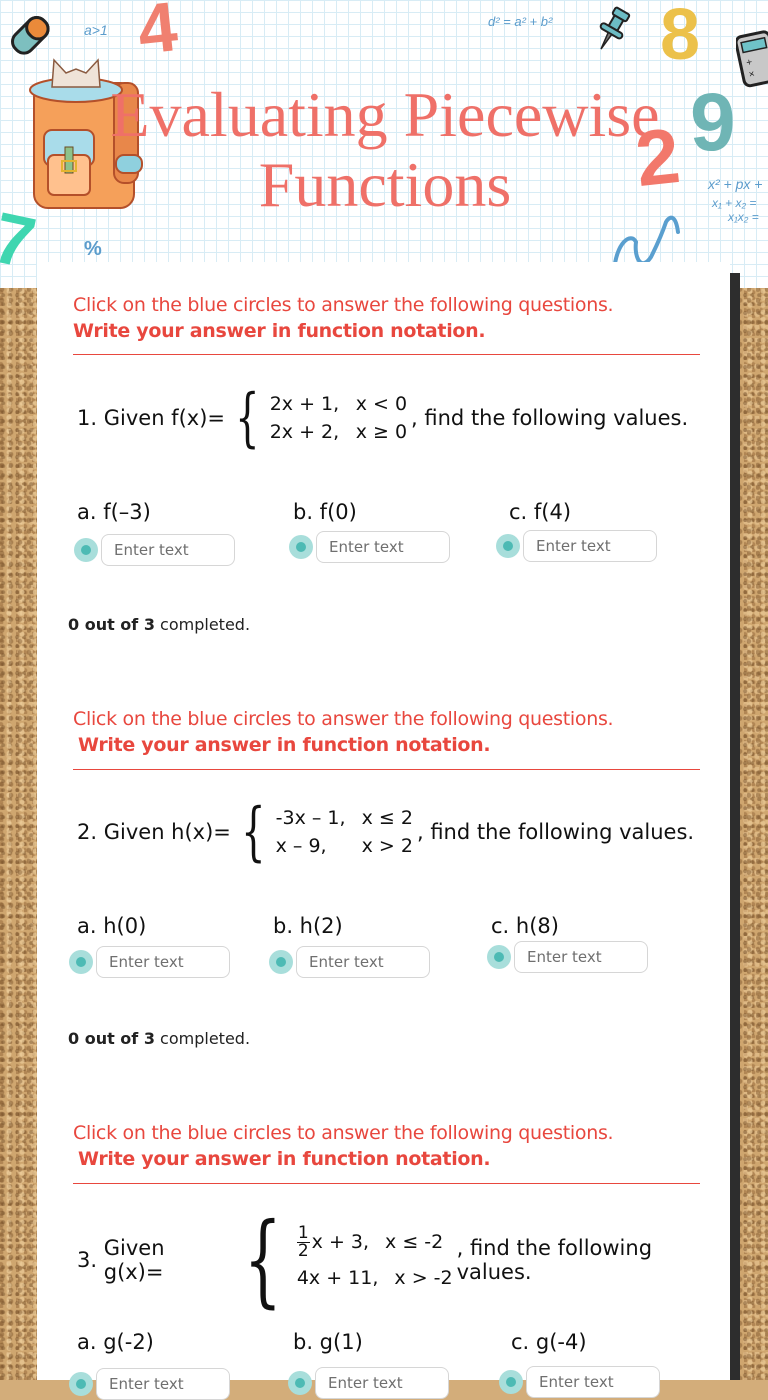 This screenshot has width=768, height=1400. I want to click on part-c-label: c. h(8), so click(525, 926).